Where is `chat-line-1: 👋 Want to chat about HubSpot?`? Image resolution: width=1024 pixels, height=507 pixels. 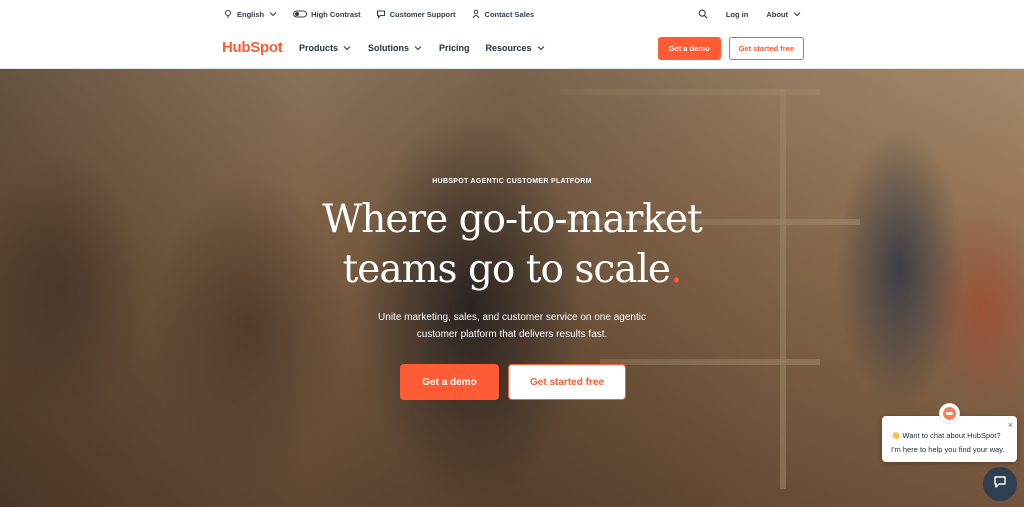 chat-line-1: 👋 Want to chat about HubSpot? is located at coordinates (946, 435).